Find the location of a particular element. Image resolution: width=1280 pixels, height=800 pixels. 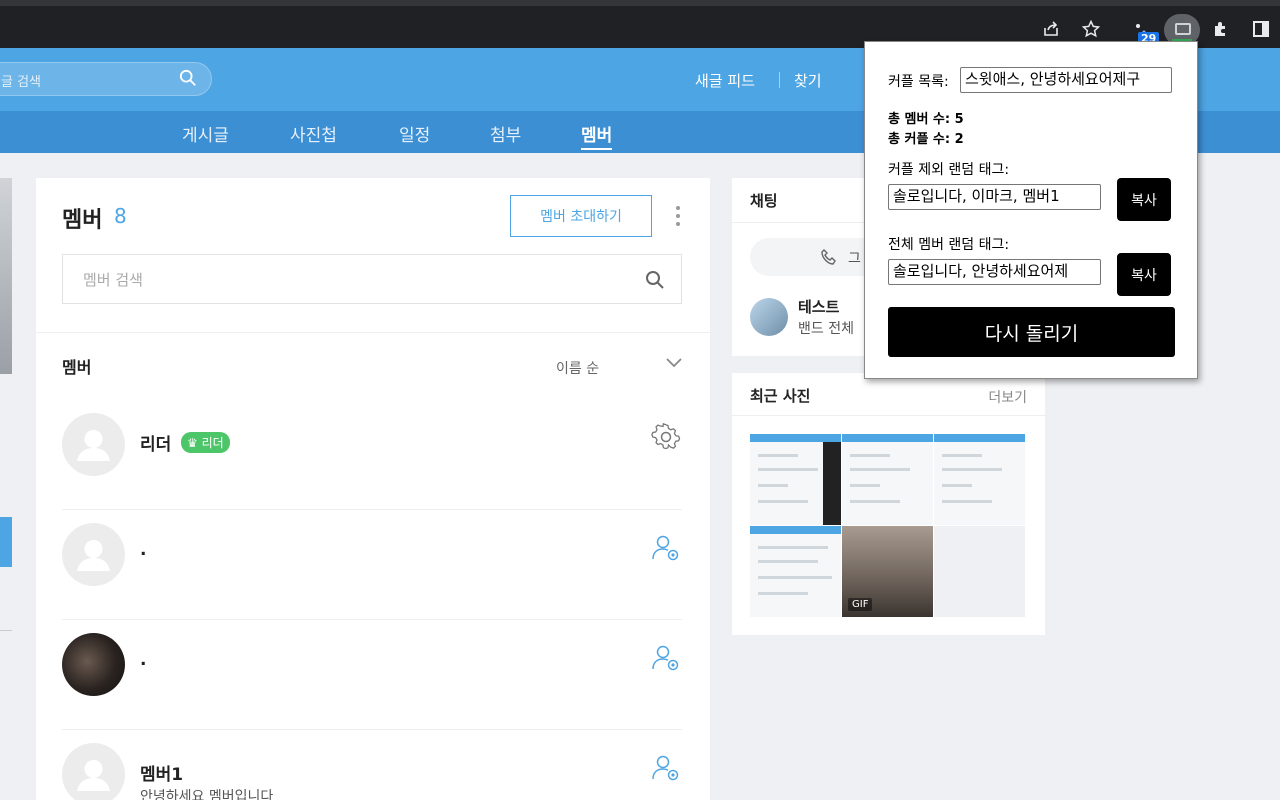

member-name: 리더 is located at coordinates (156, 445).